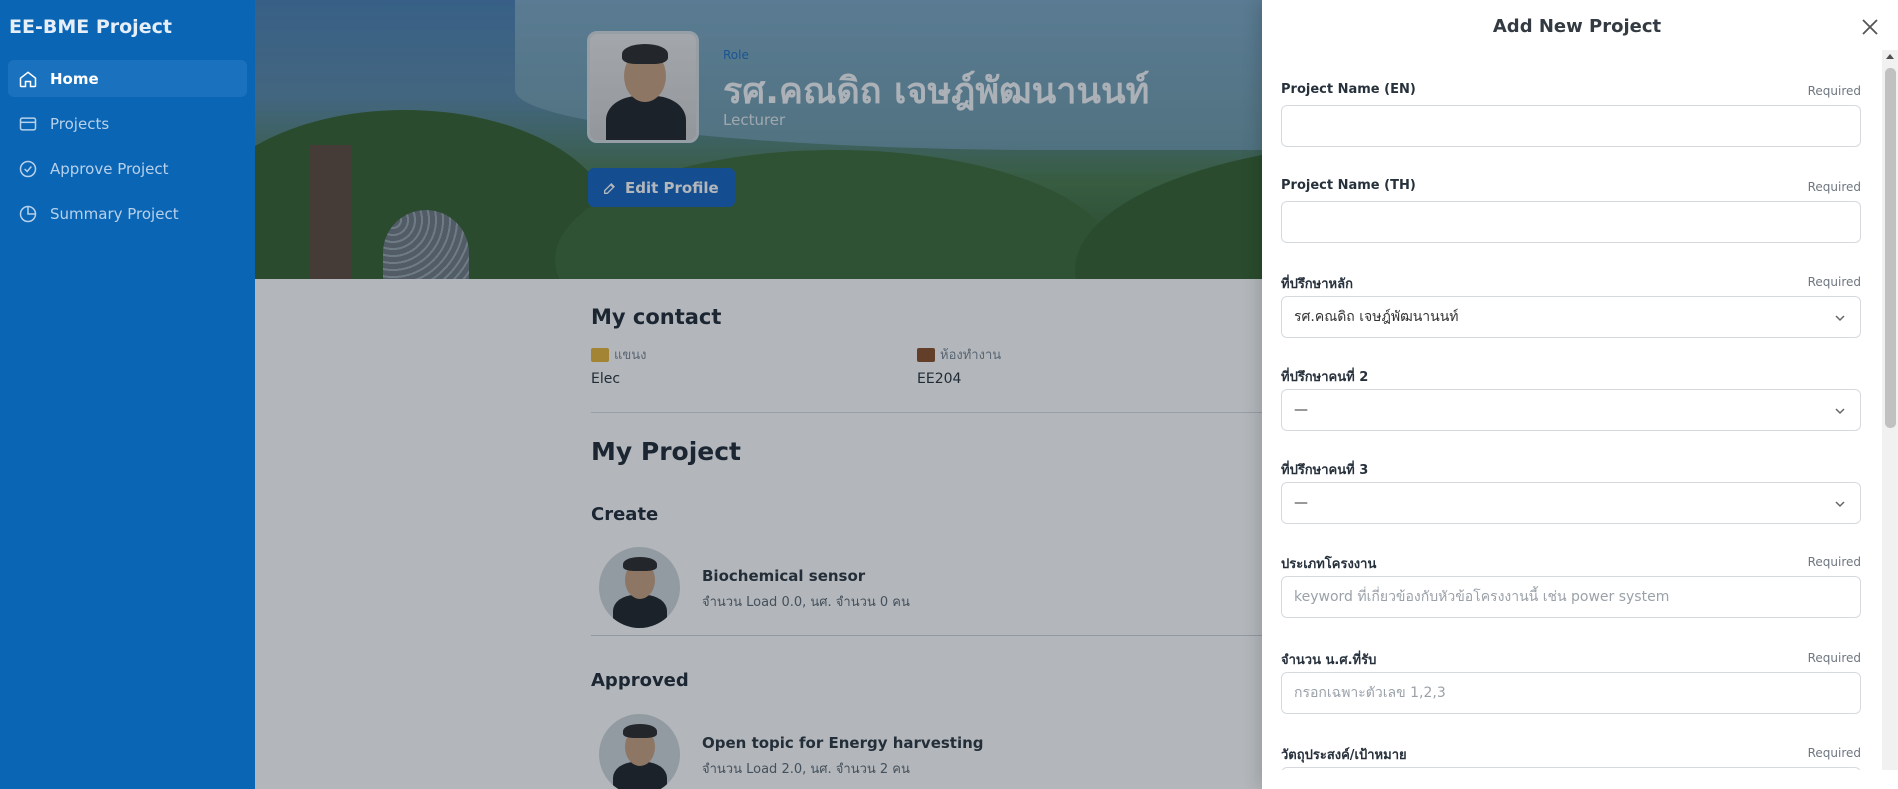 Image resolution: width=1898 pixels, height=789 pixels. Describe the element at coordinates (127, 78) in the screenshot. I see `sidebar-item-home: Home` at that location.